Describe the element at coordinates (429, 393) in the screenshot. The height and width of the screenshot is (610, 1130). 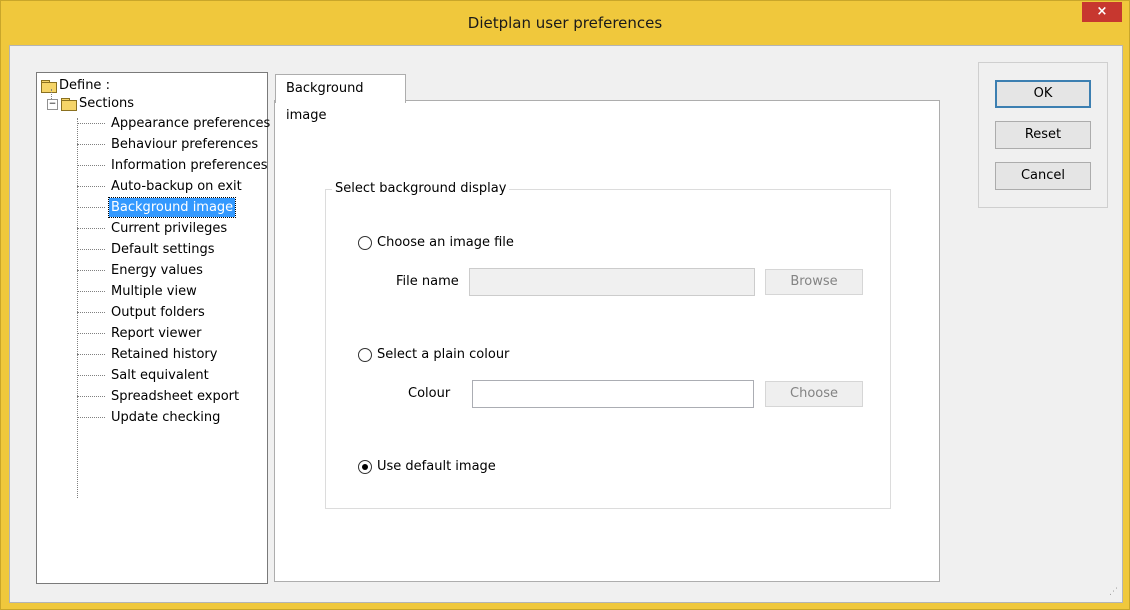
I see `colour-label: Colour` at that location.